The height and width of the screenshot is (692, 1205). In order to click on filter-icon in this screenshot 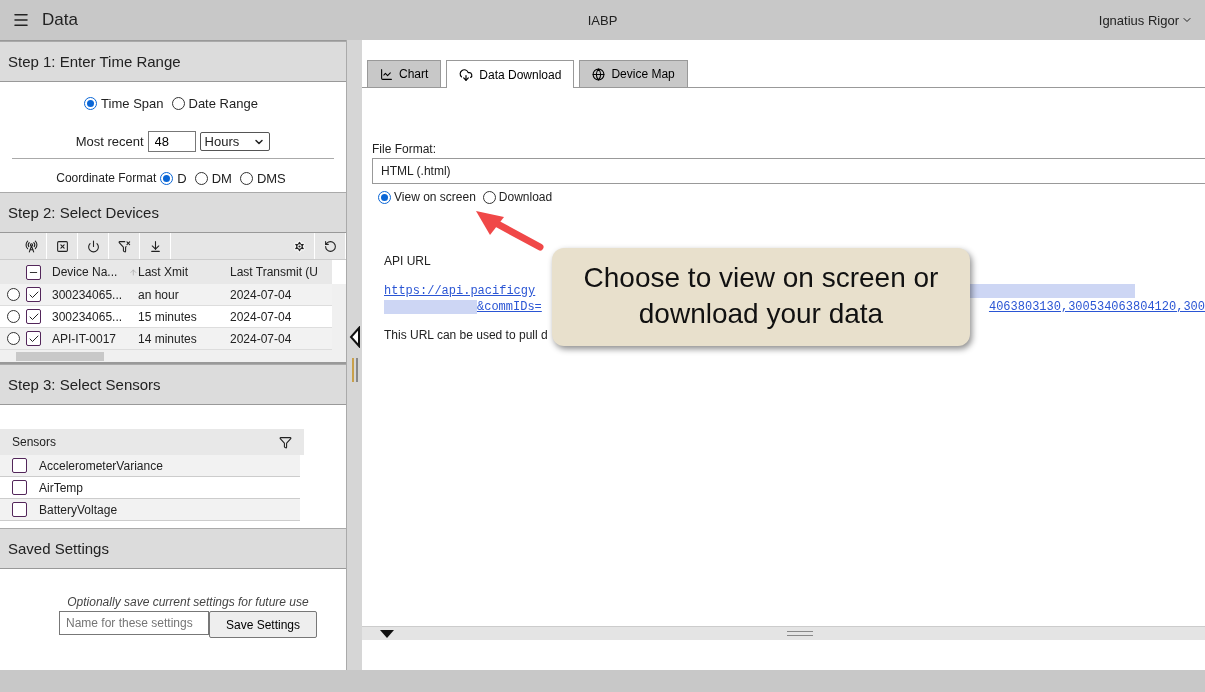, I will do `click(285, 442)`.